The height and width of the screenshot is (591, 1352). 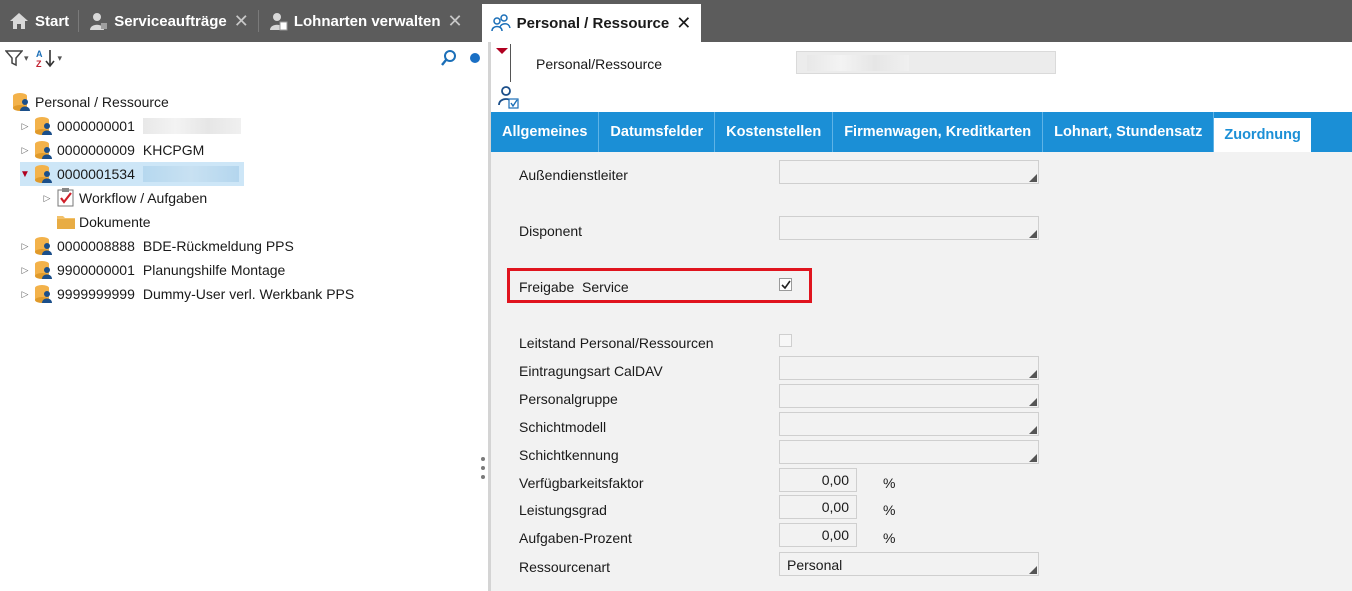 I want to click on tree-item: ▷ 0000000001, so click(x=130, y=126).